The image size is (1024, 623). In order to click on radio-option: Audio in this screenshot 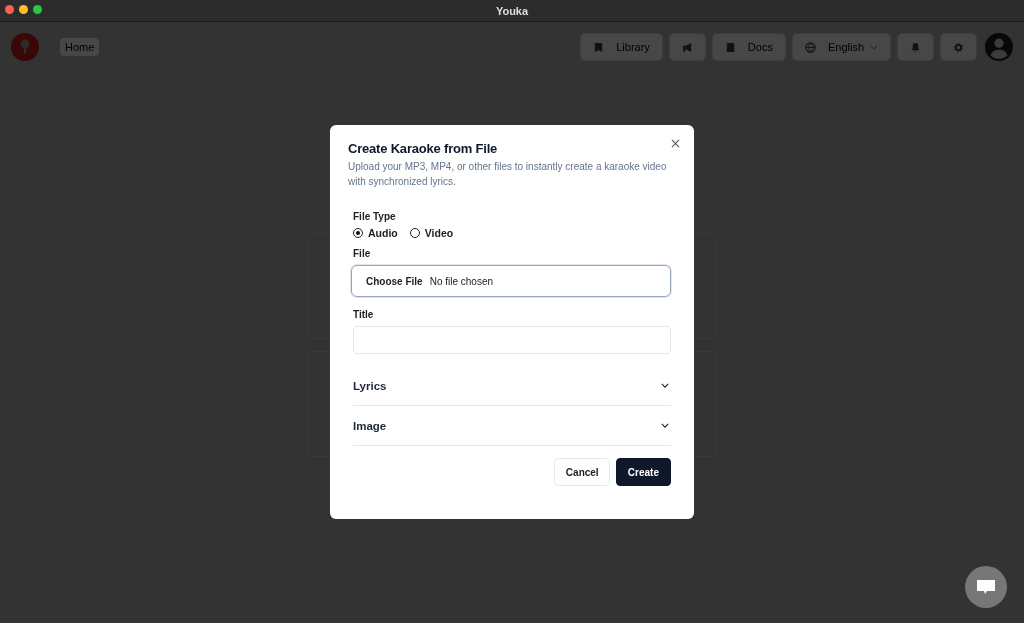, I will do `click(375, 233)`.